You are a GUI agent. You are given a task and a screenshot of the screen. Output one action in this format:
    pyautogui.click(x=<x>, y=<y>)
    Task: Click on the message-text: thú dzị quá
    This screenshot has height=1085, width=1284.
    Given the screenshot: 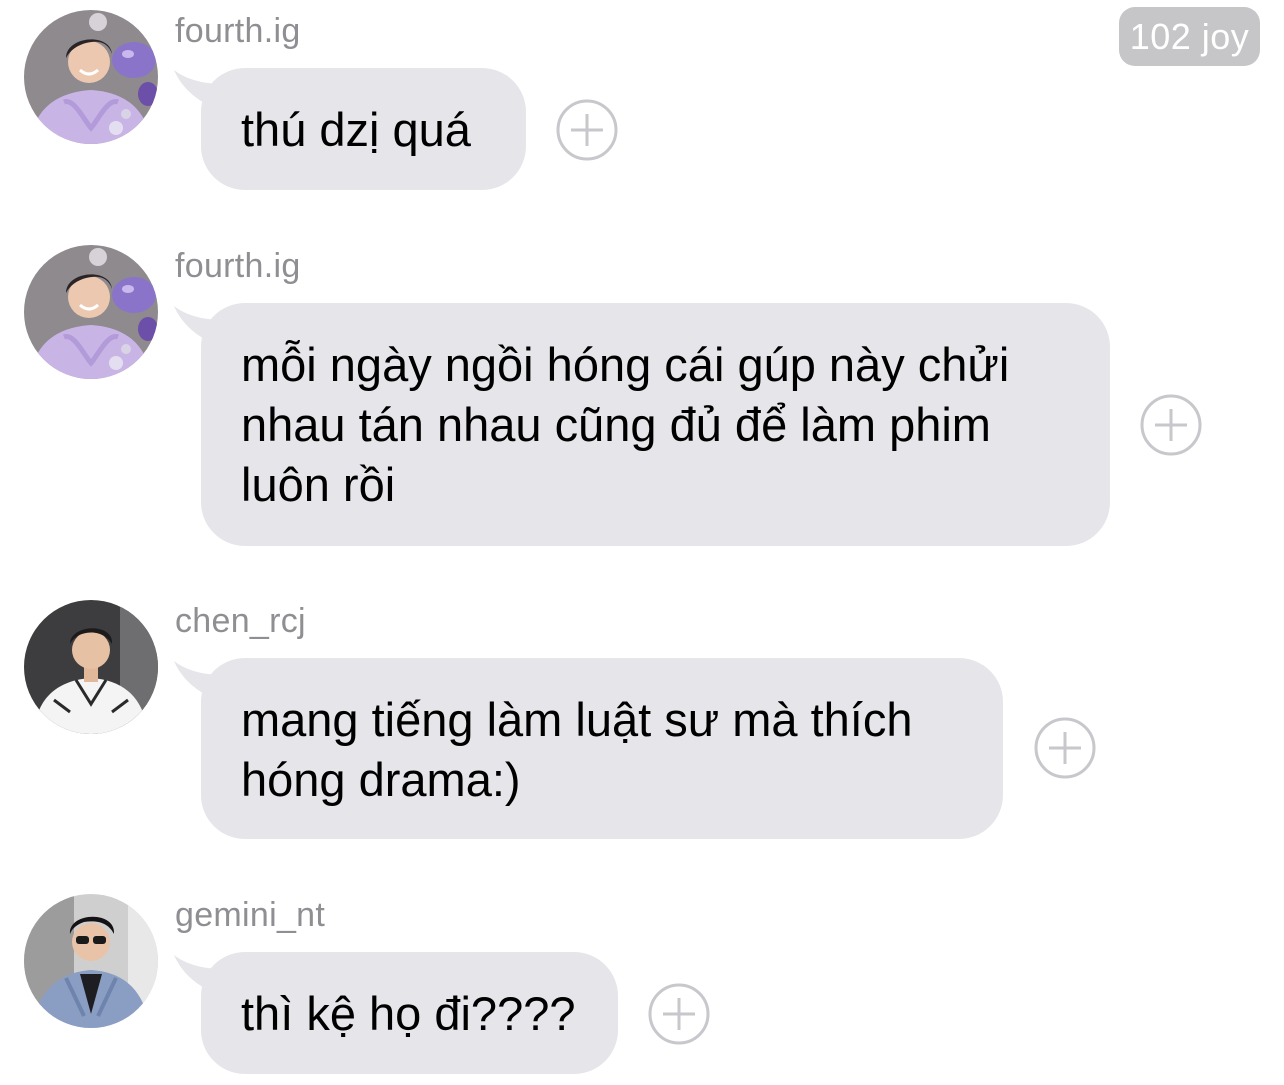 What is the action you would take?
    pyautogui.click(x=356, y=129)
    